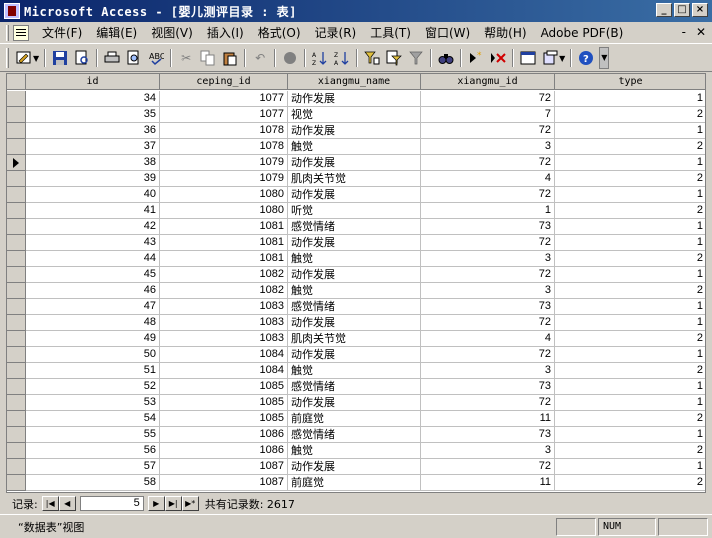 The width and height of the screenshot is (712, 538). I want to click on toolbar-grip, so click(7, 58).